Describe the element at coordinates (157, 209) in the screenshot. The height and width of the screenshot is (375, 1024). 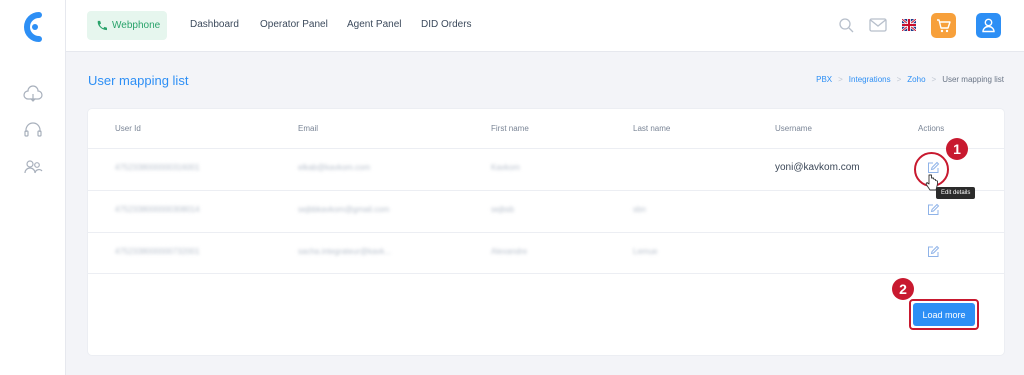
I see `cell-user-id: 4752338000000308014` at that location.